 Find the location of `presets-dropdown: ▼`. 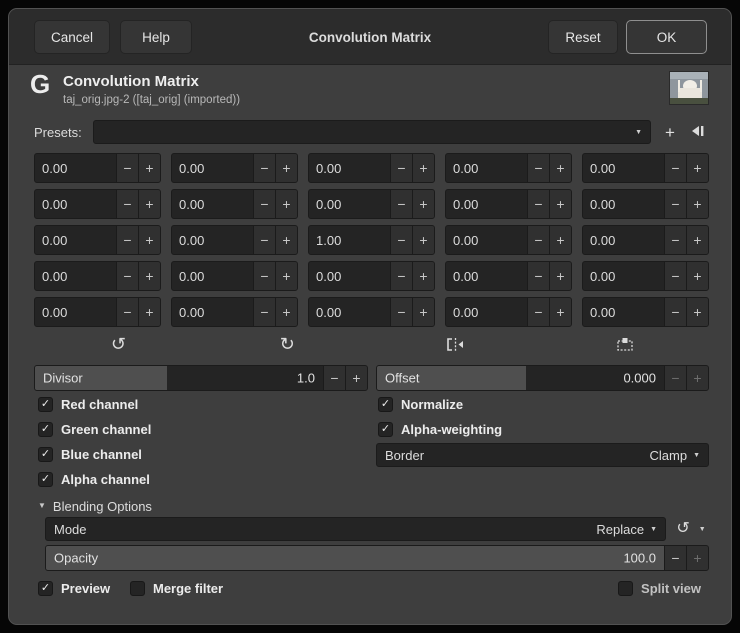

presets-dropdown: ▼ is located at coordinates (372, 132).